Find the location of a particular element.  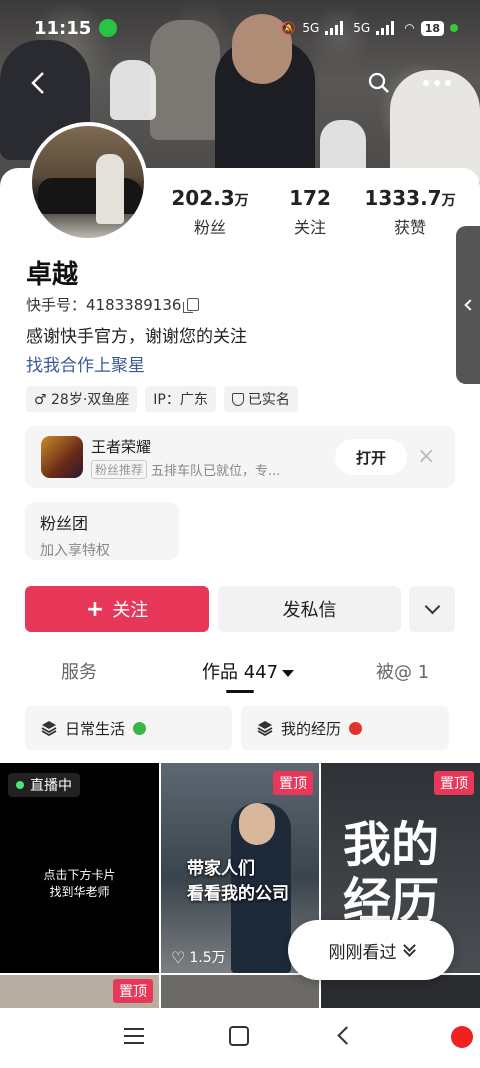

video3-caption-line1: 我的 is located at coordinates (391, 845).